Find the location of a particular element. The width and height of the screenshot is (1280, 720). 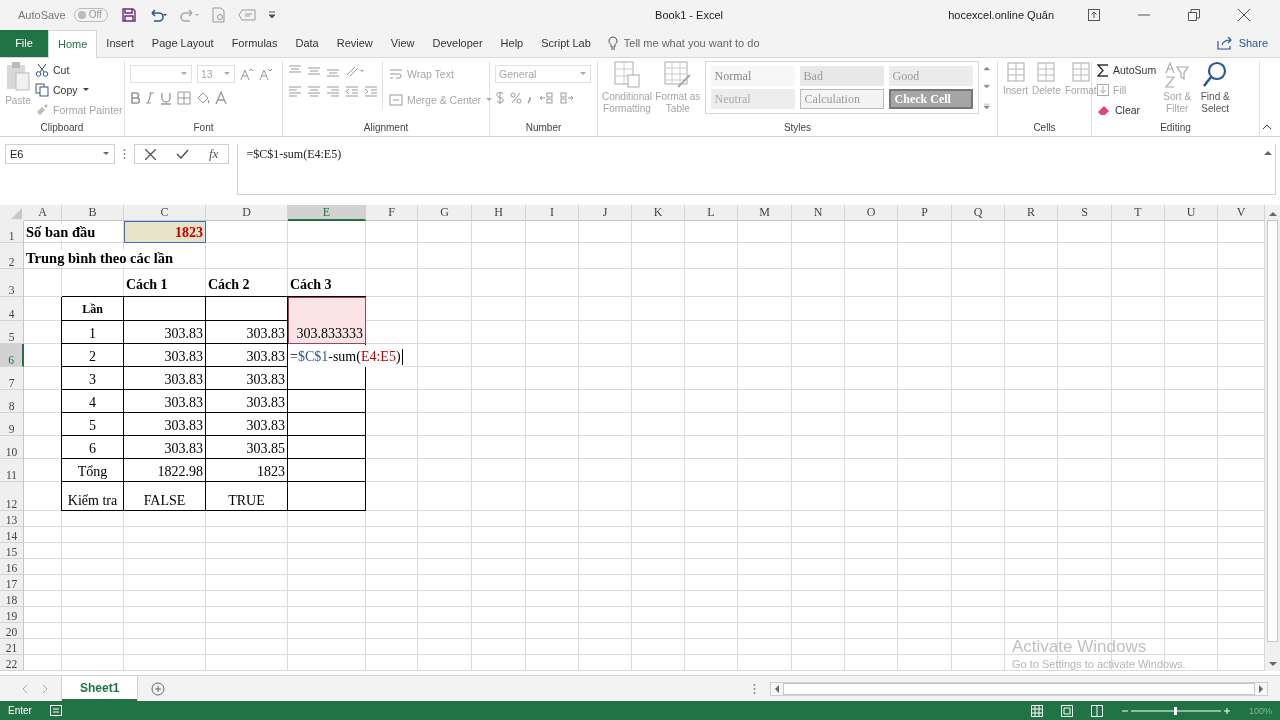

increase-font-icon is located at coordinates (247, 74).